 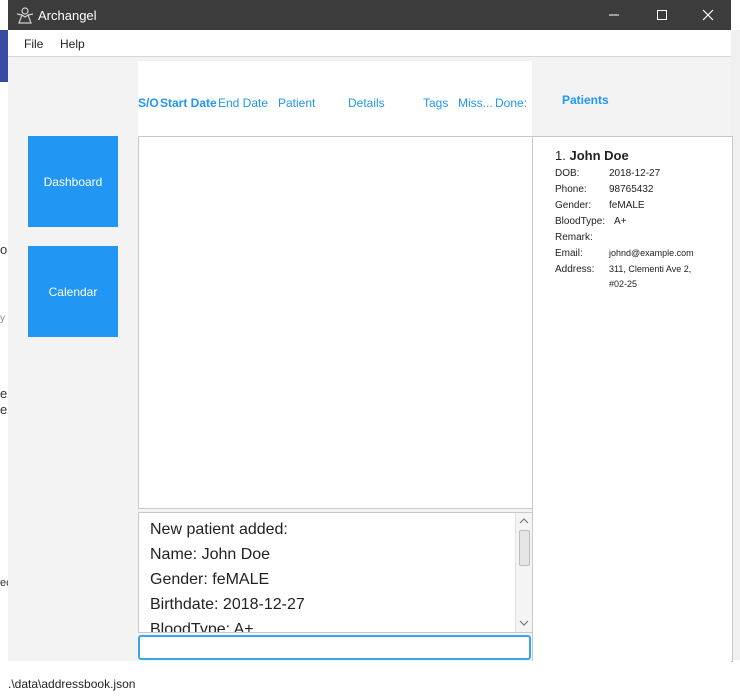 I want to click on patient-email: johnd@example.com, so click(x=651, y=253).